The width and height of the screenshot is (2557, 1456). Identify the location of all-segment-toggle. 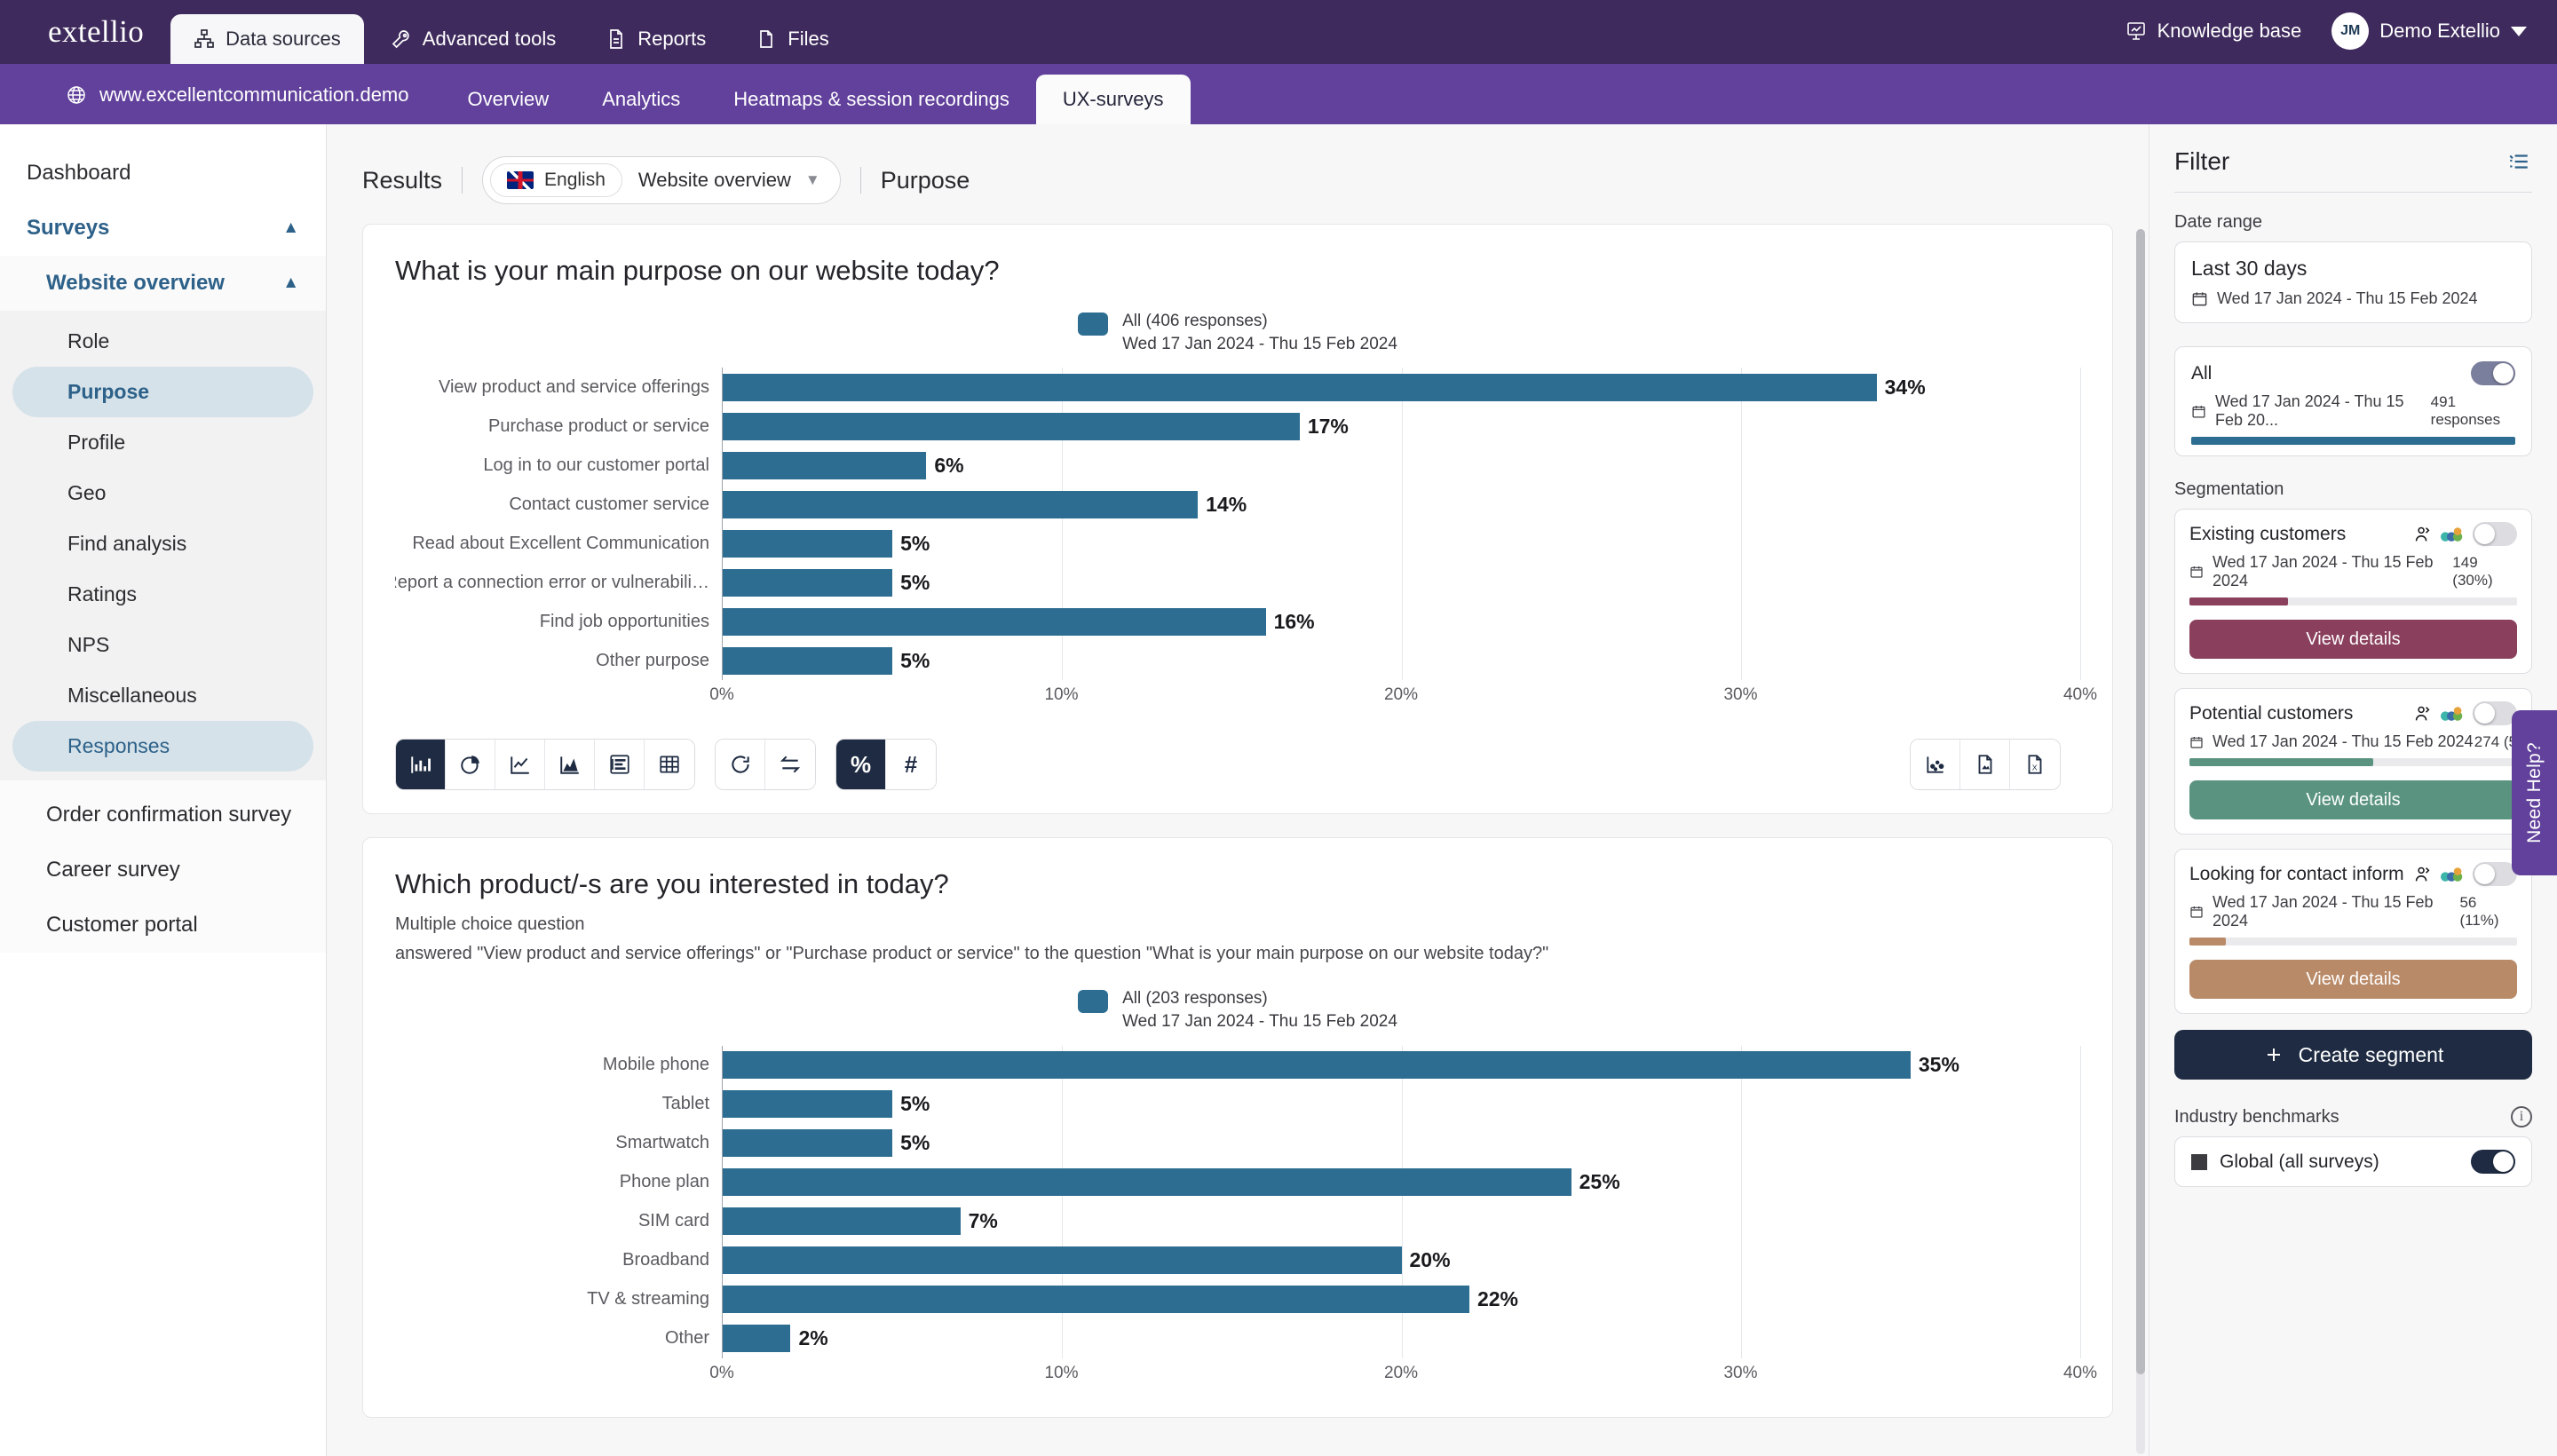
(2493, 373).